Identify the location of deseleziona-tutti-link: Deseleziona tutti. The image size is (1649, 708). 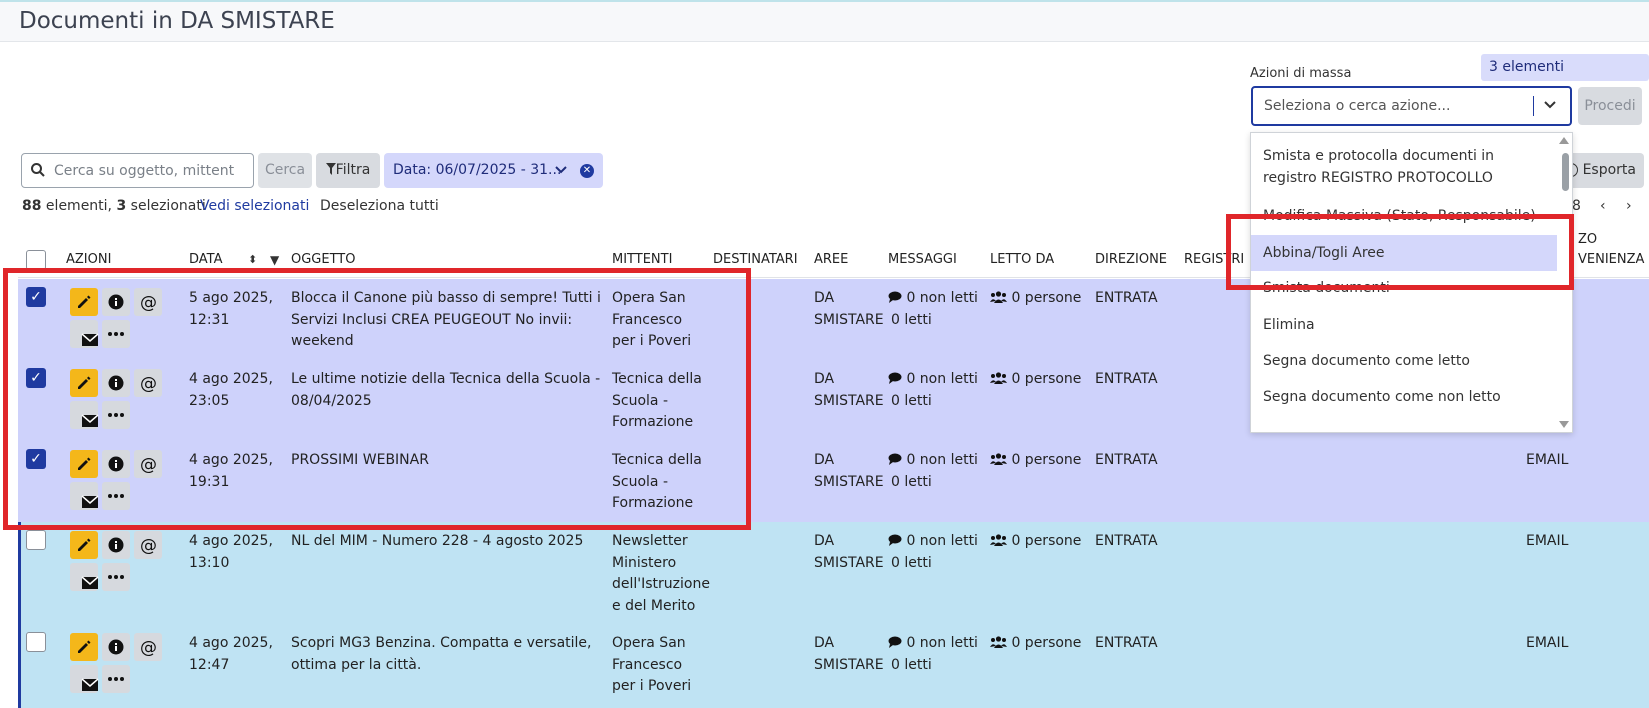
(379, 206).